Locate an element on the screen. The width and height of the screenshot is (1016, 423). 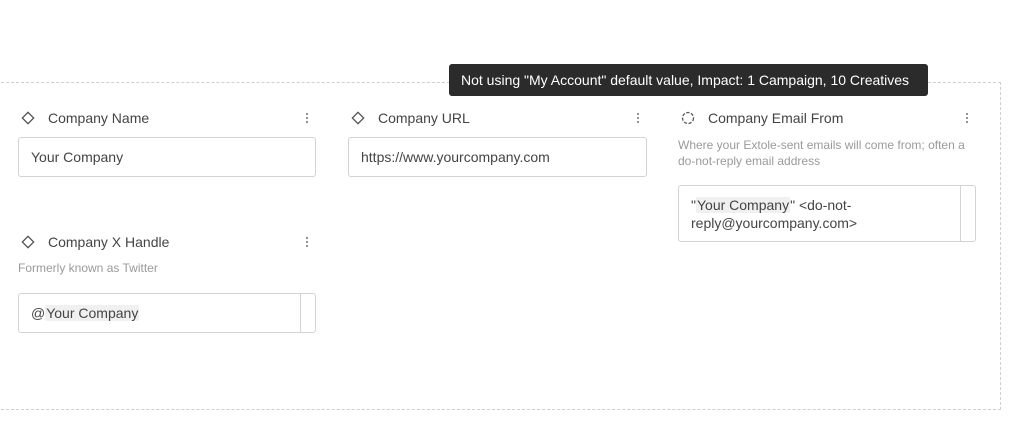
company-url-input: https://www.yourcompany.com is located at coordinates (497, 157).